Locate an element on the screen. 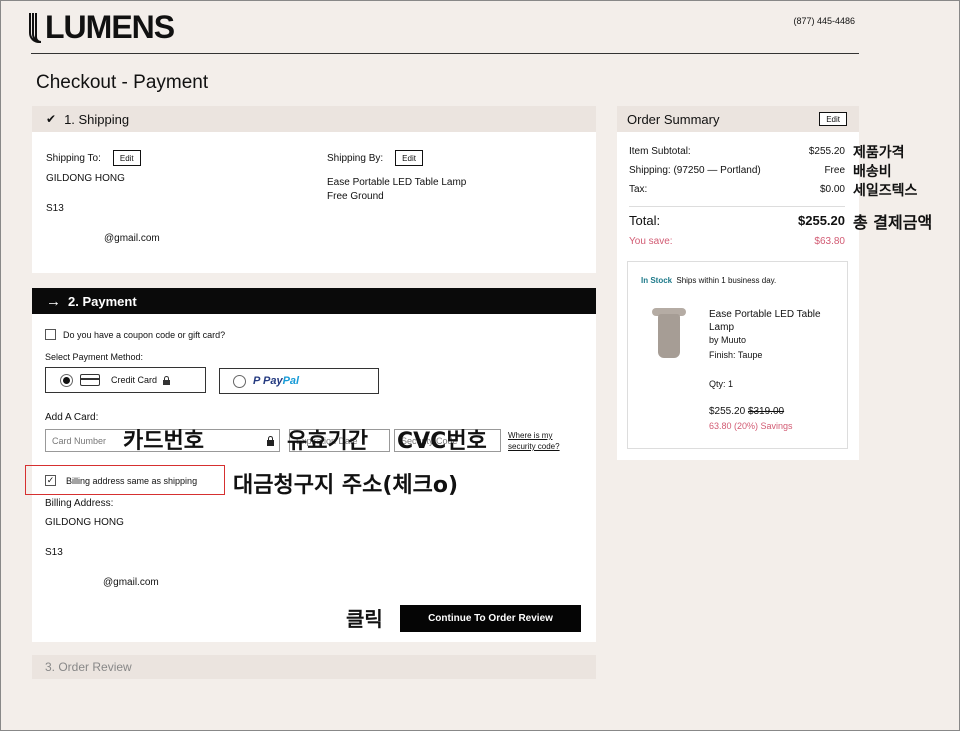 The image size is (960, 731). annotation-card-number: 카드번호 is located at coordinates (163, 441).